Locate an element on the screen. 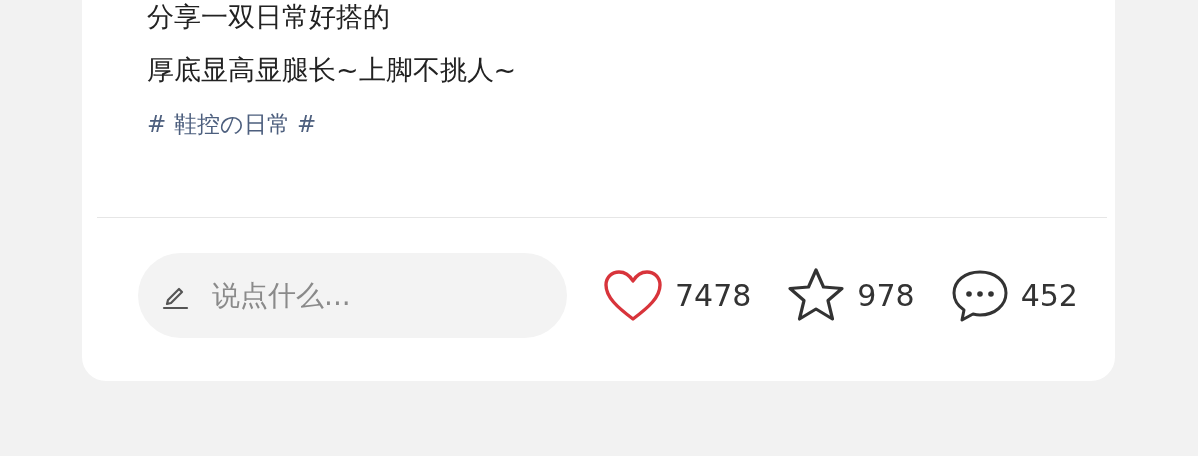  star-button: 978 is located at coordinates (851, 295).